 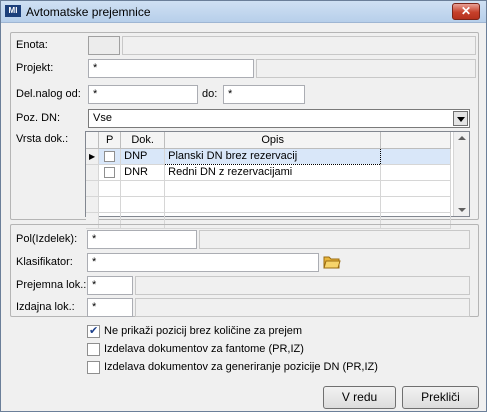 I want to click on do-input: *, so click(x=264, y=94).